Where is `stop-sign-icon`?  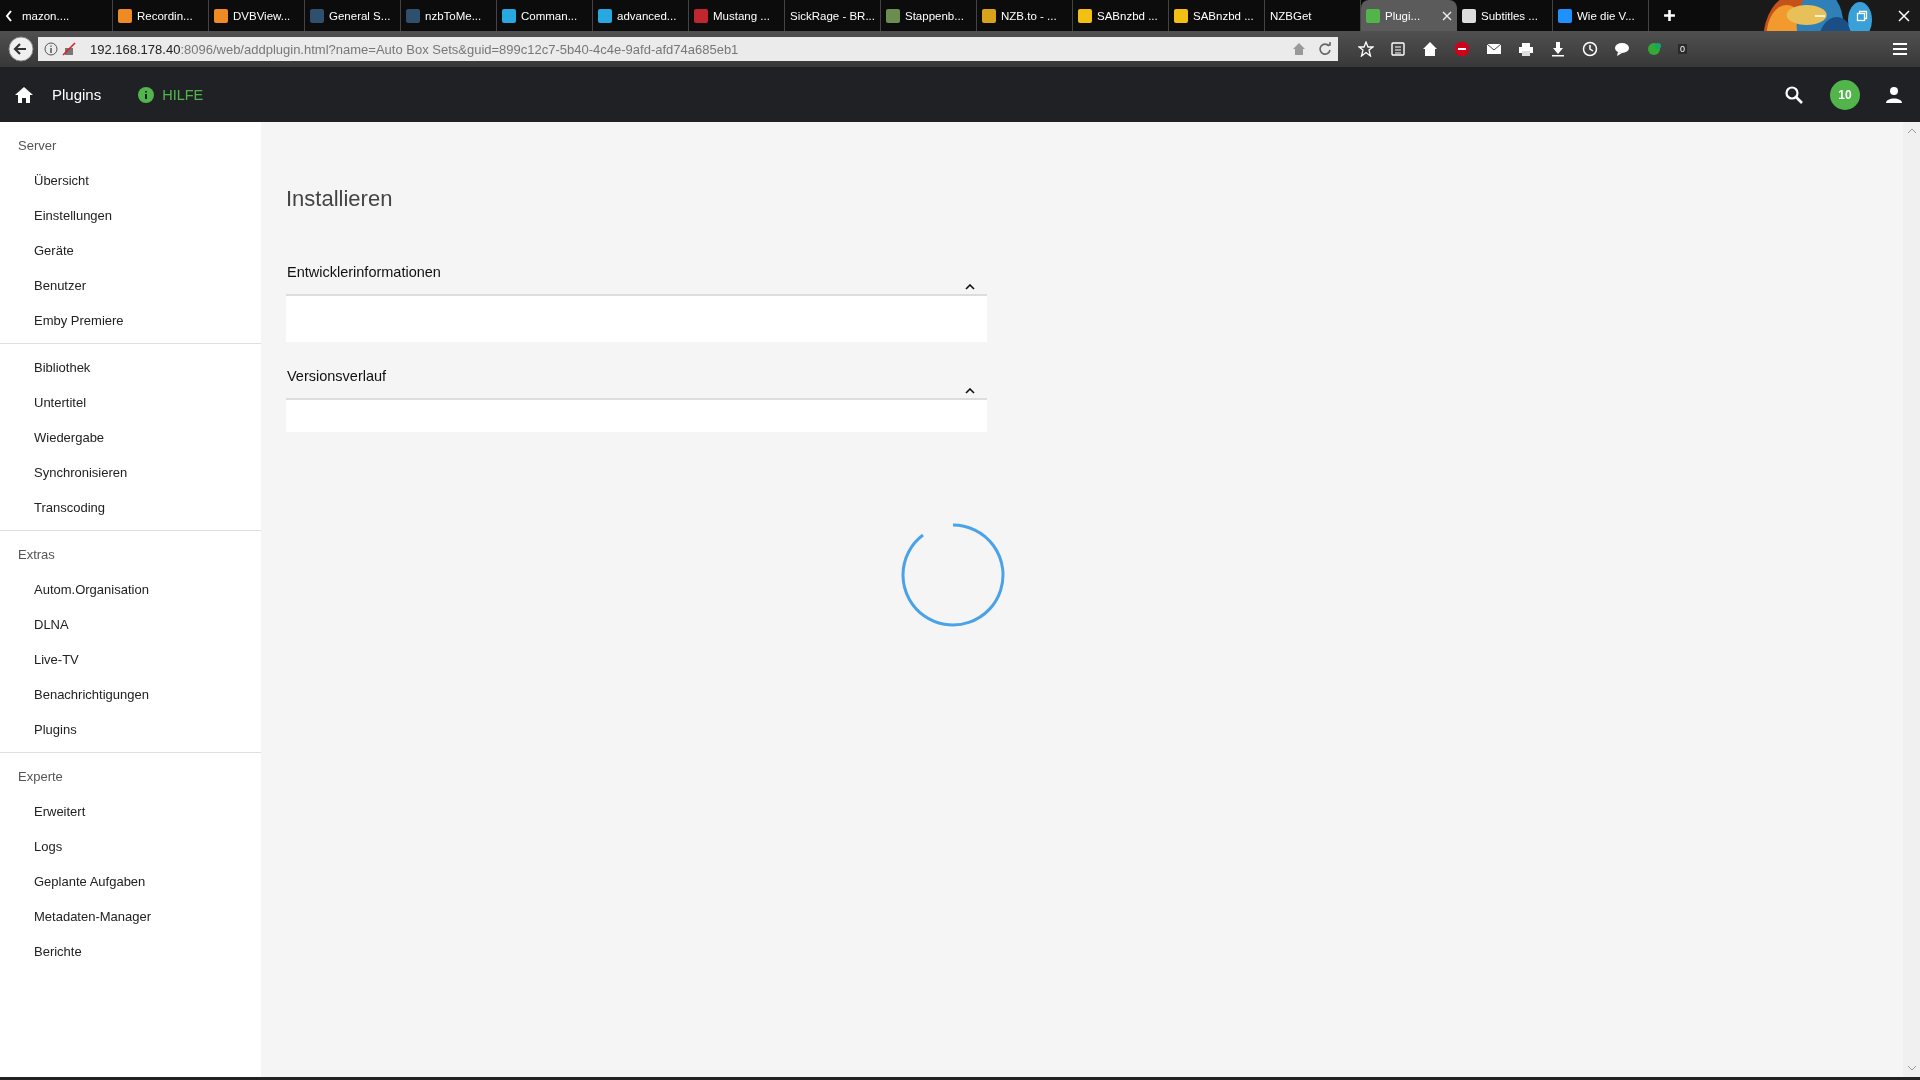 stop-sign-icon is located at coordinates (1462, 49).